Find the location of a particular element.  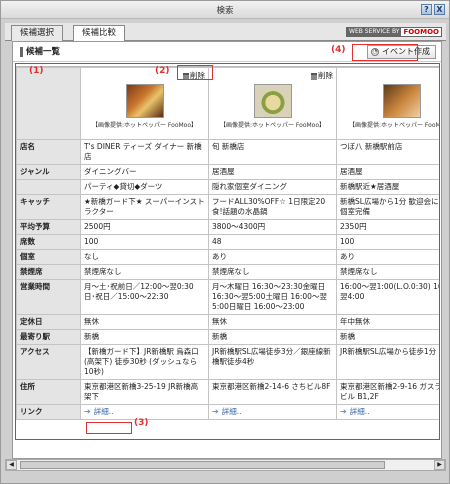

brand-right: FOOMOO is located at coordinates (421, 32).